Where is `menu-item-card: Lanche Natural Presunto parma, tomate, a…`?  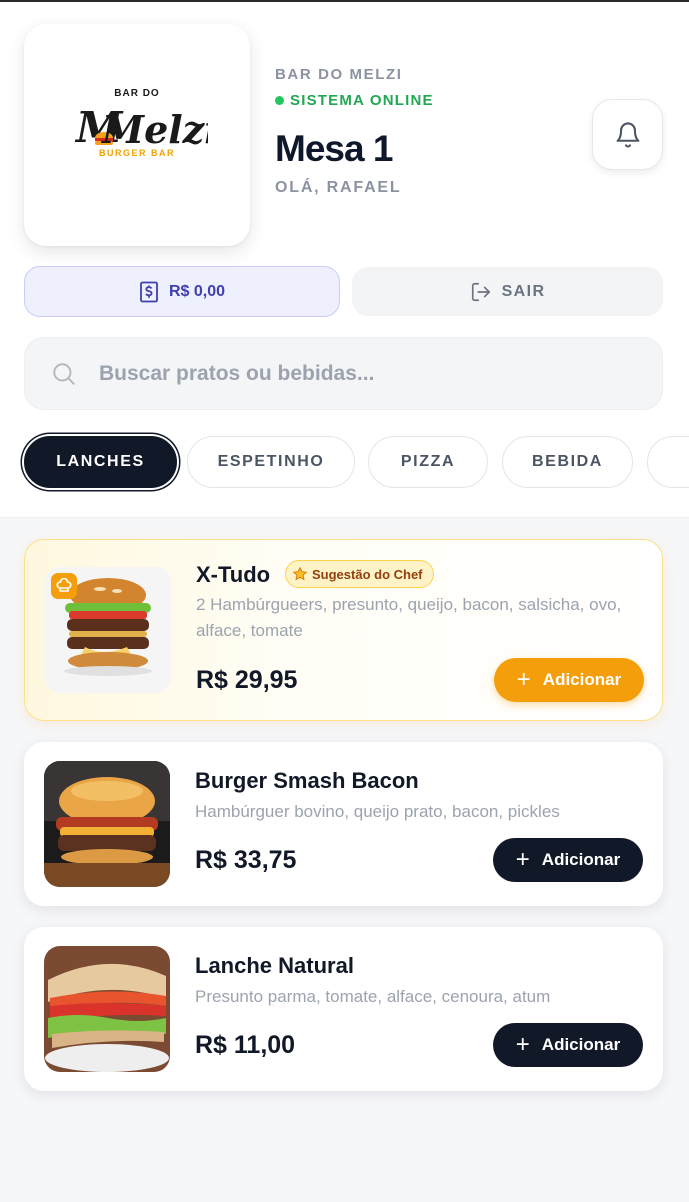
menu-item-card: Lanche Natural Presunto parma, tomate, a… is located at coordinates (343, 1009).